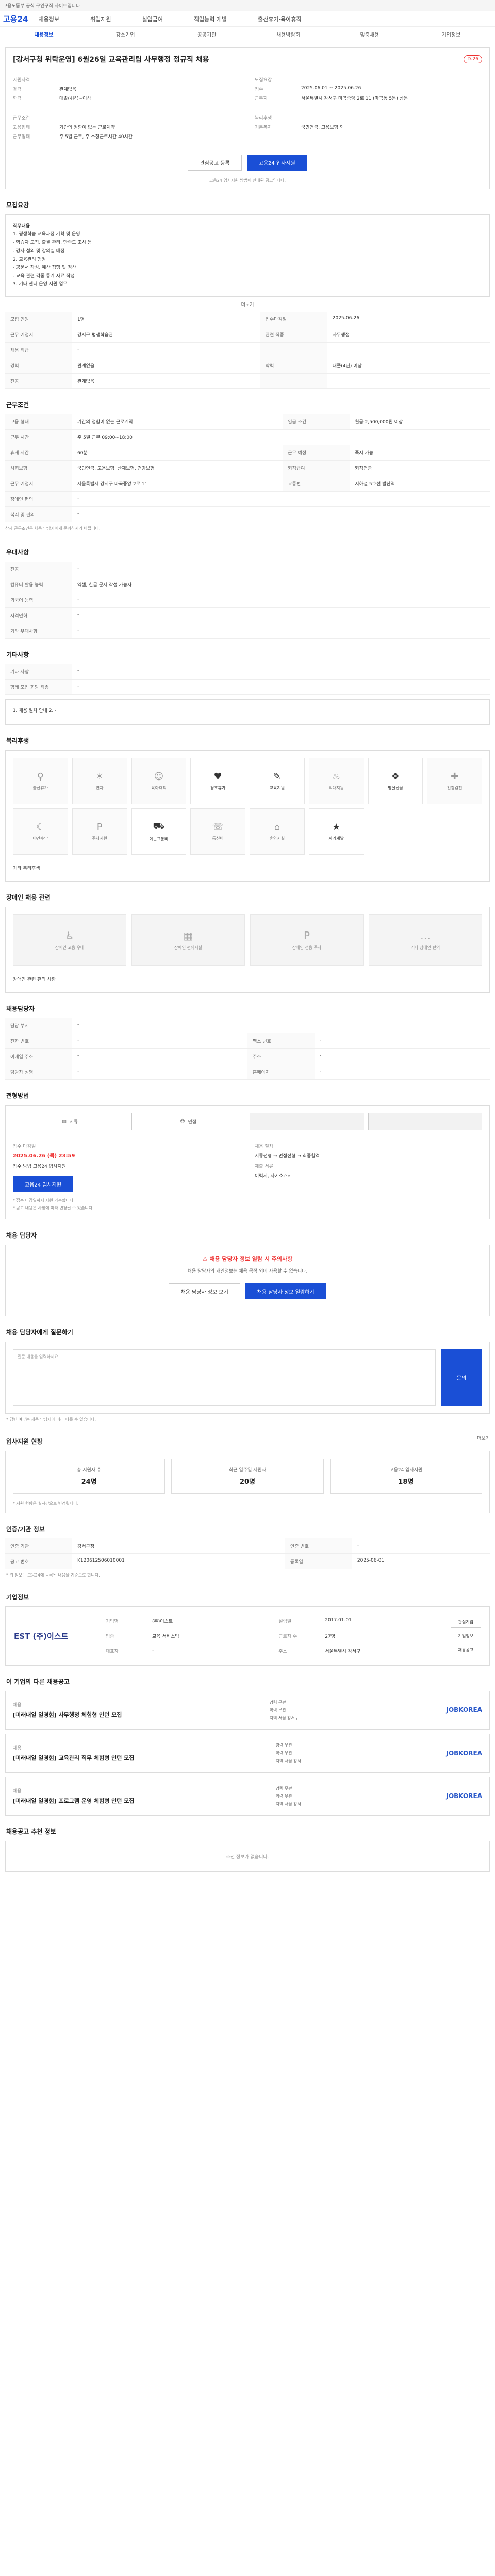 The image size is (495, 2576). What do you see at coordinates (46, 1503) in the screenshot?
I see `stats-note: * 지원 현황은 실시간으로 변경됩니다.` at bounding box center [46, 1503].